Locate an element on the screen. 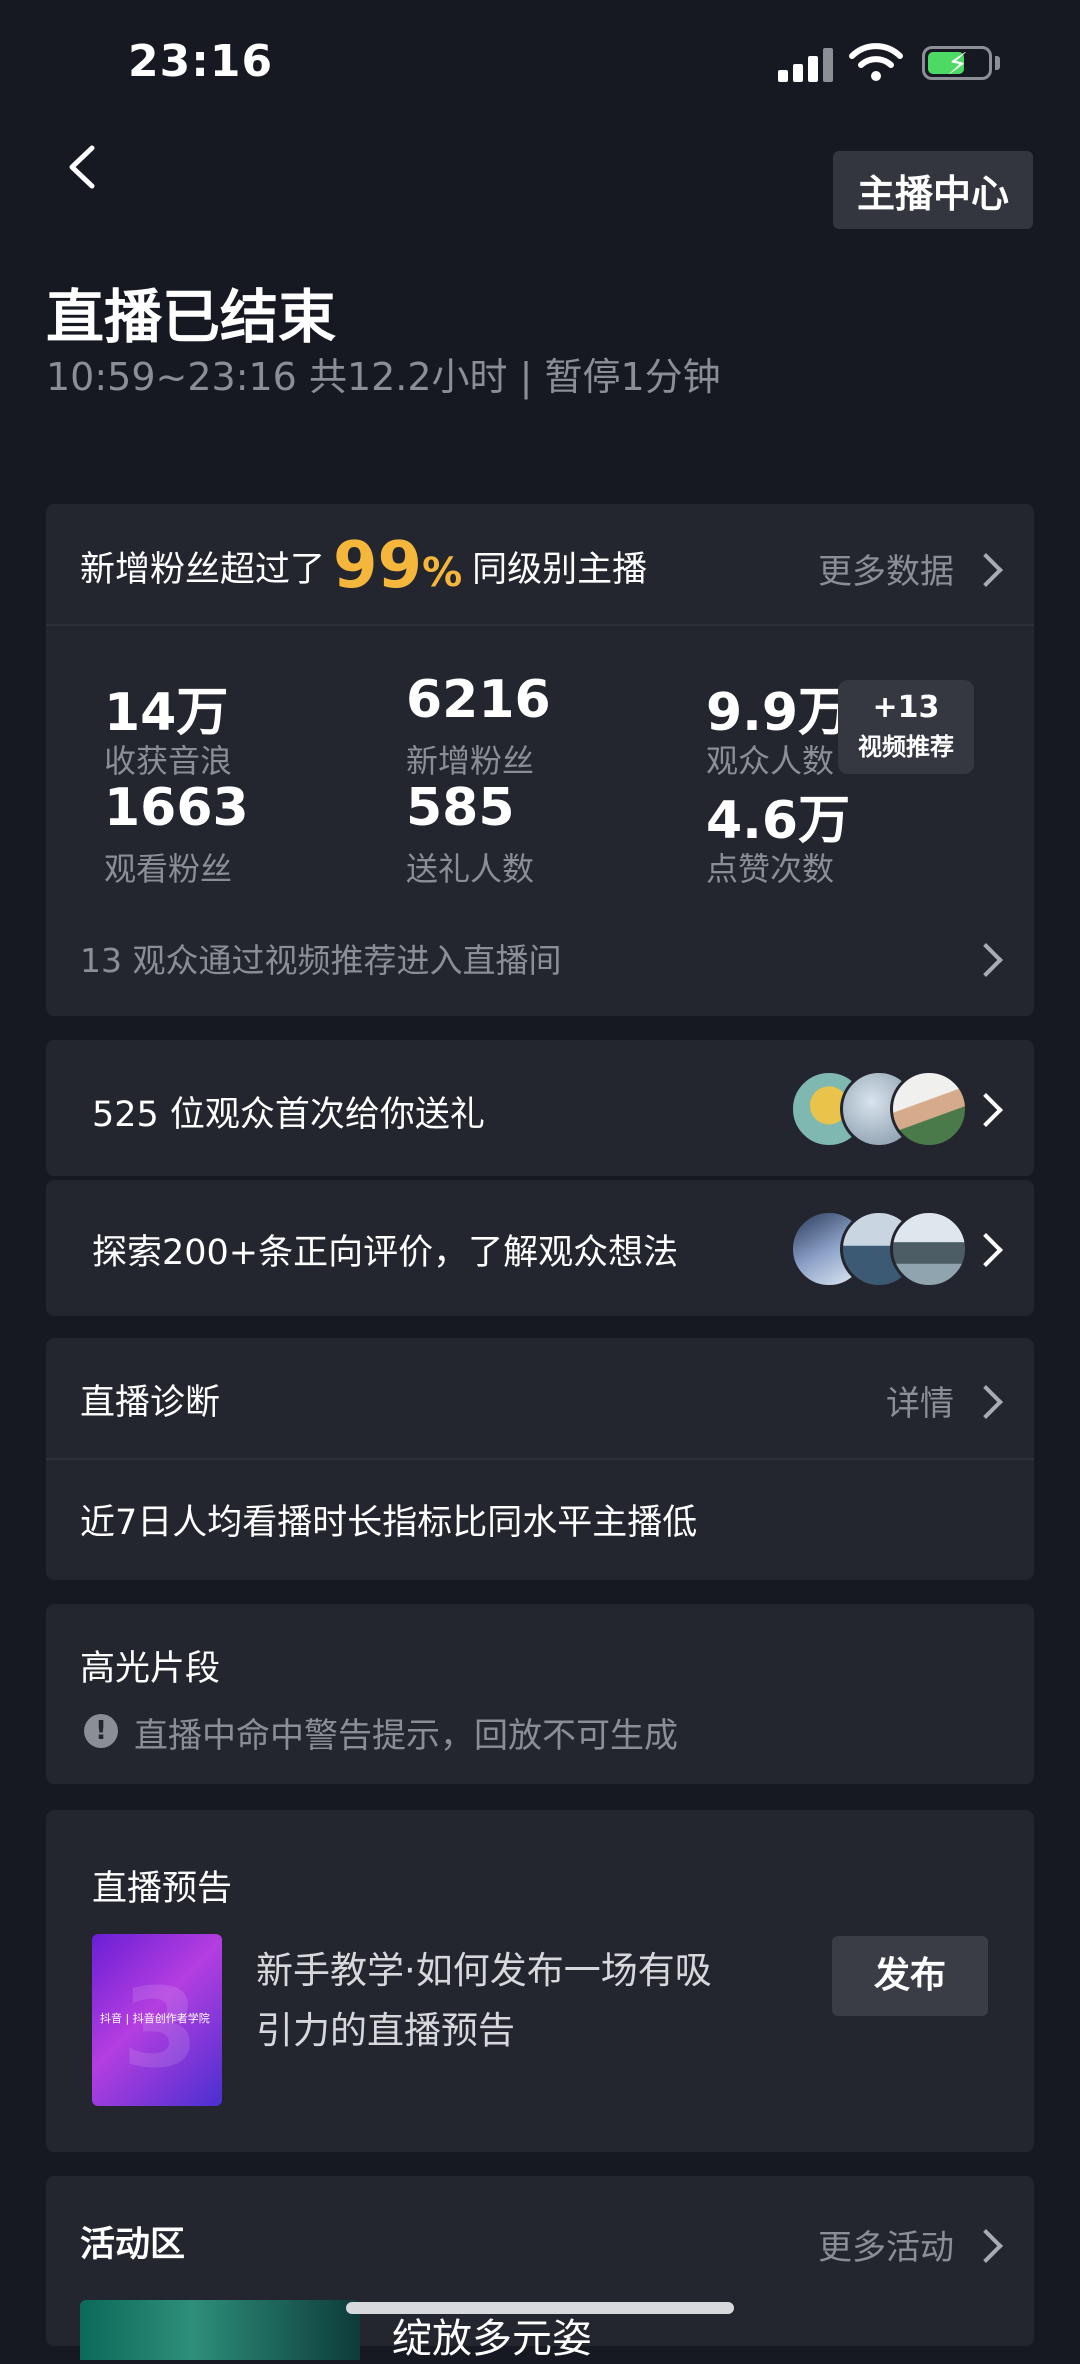 This screenshot has height=2364, width=1080. diagnosis-detail-link: 详情 is located at coordinates (920, 1400).